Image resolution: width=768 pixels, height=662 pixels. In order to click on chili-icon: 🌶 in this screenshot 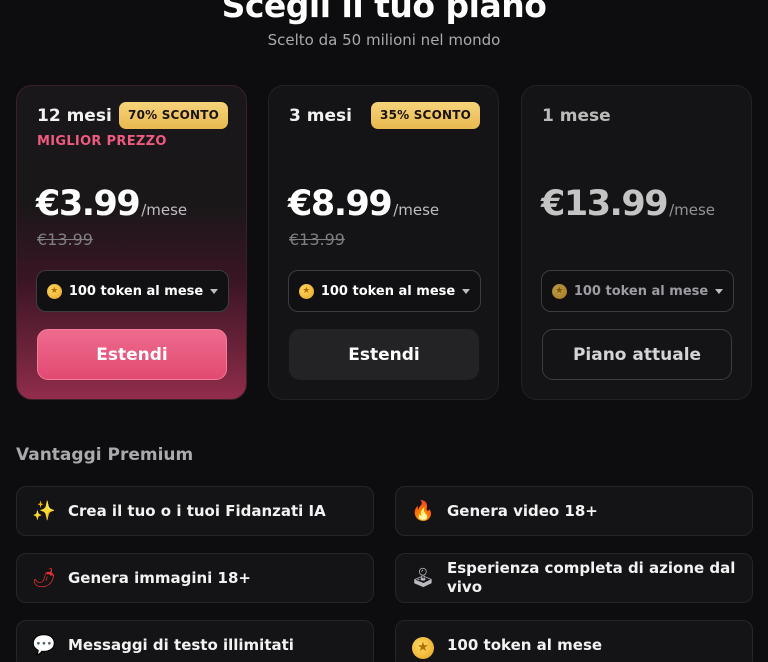, I will do `click(44, 578)`.